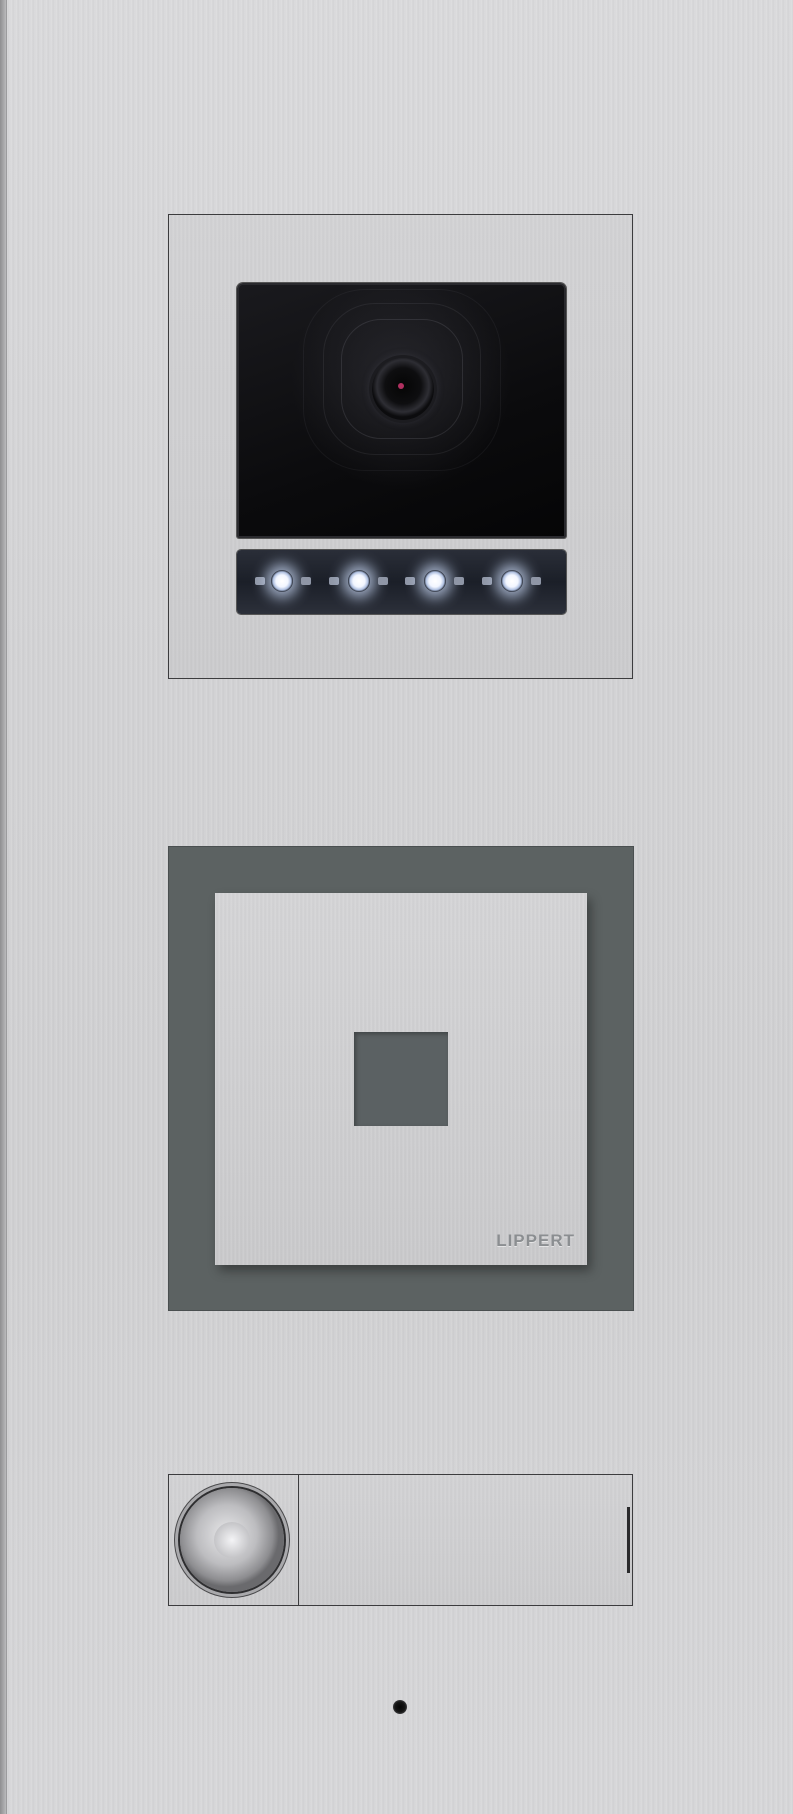 The image size is (793, 1814). What do you see at coordinates (401, 582) in the screenshot?
I see `led-light-bar` at bounding box center [401, 582].